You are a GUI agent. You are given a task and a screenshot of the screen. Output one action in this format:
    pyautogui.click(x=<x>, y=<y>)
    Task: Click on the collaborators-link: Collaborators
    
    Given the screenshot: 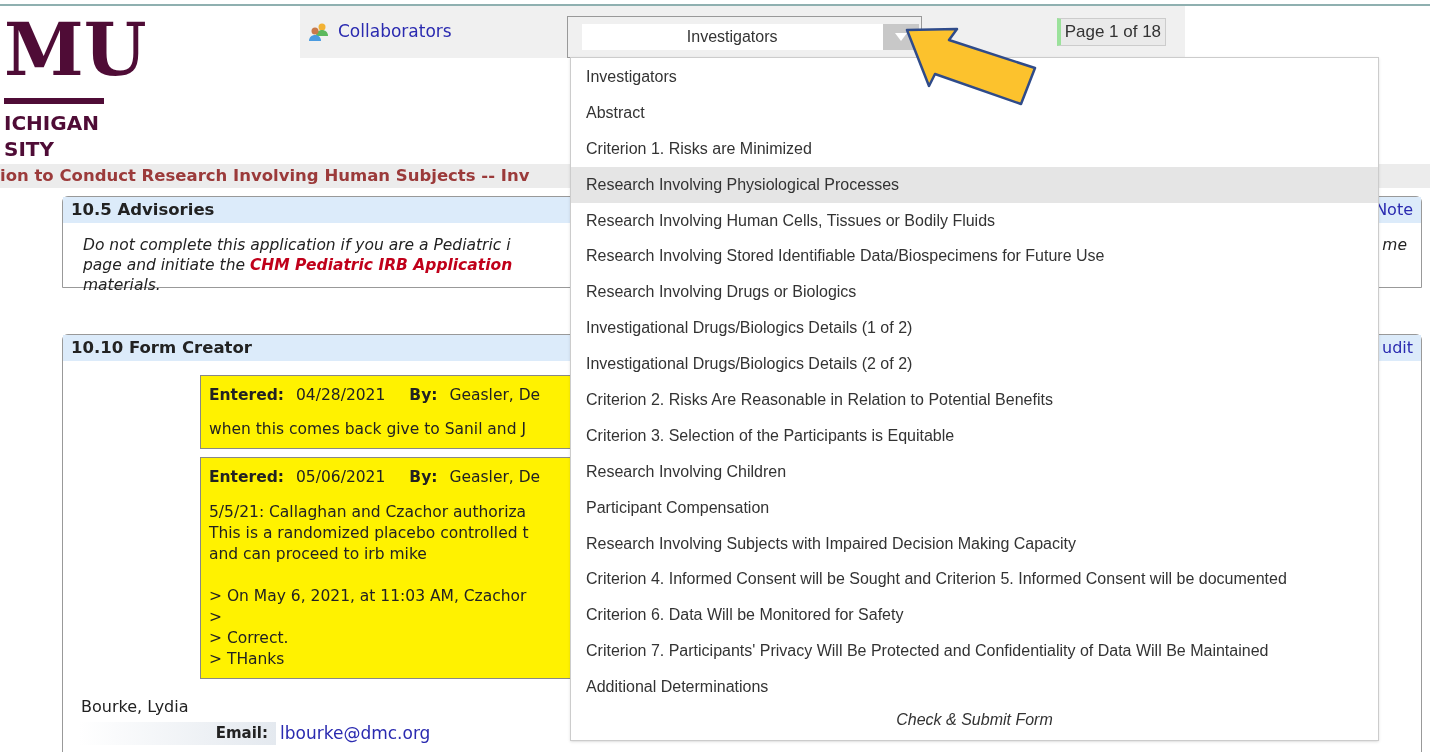 What is the action you would take?
    pyautogui.click(x=380, y=32)
    